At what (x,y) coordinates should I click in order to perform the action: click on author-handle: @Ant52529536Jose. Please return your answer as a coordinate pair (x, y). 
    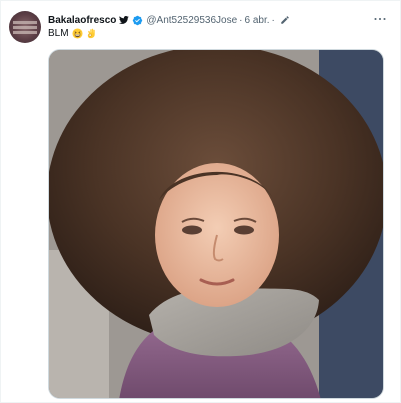
    Looking at the image, I should click on (191, 20).